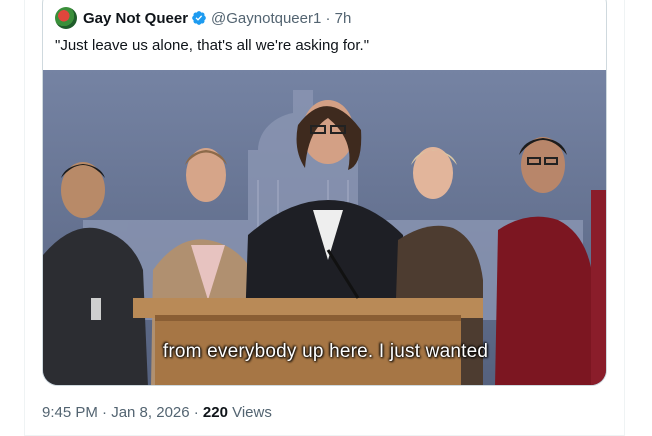  What do you see at coordinates (325, 351) in the screenshot?
I see `video-caption: from everybody up here. I just wanted` at bounding box center [325, 351].